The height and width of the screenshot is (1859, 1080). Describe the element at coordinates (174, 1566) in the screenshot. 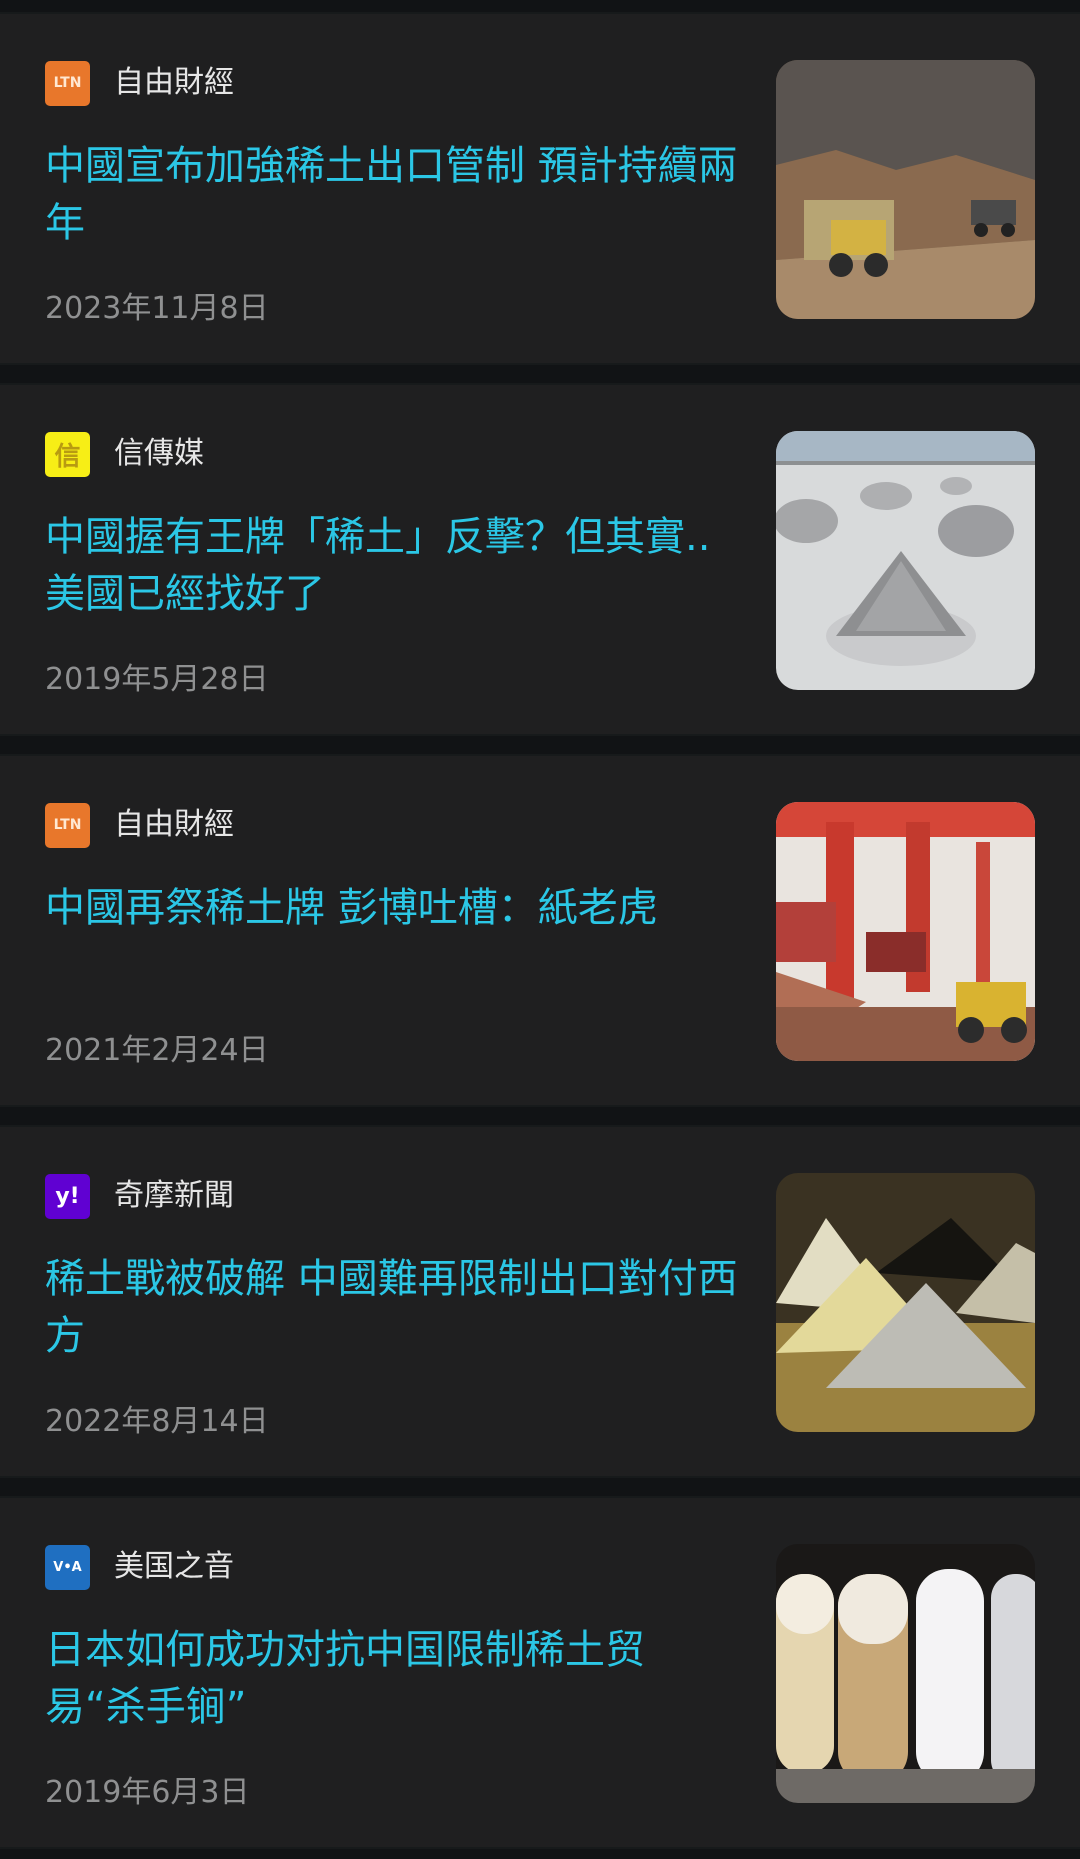

I see `source-name: 美国之音` at that location.